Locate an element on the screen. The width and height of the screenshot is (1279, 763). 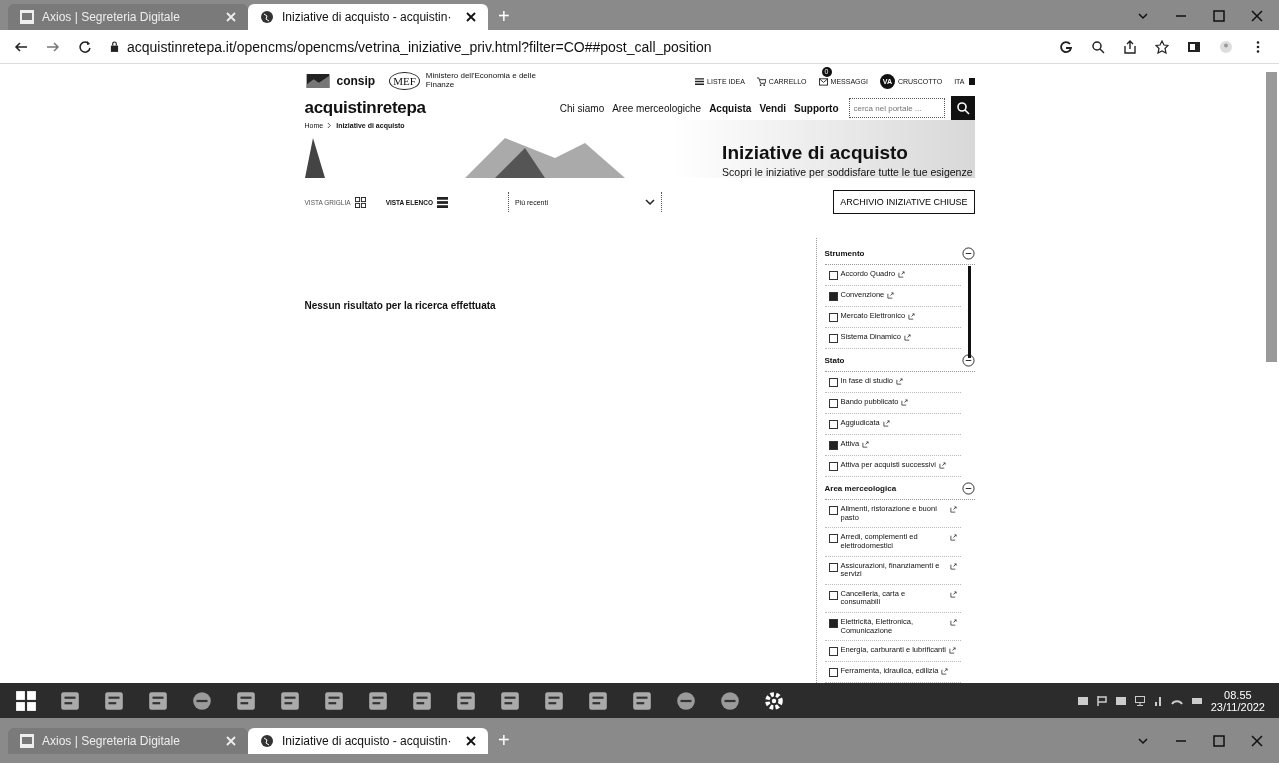
sidebar-icon is located at coordinates (1194, 46).